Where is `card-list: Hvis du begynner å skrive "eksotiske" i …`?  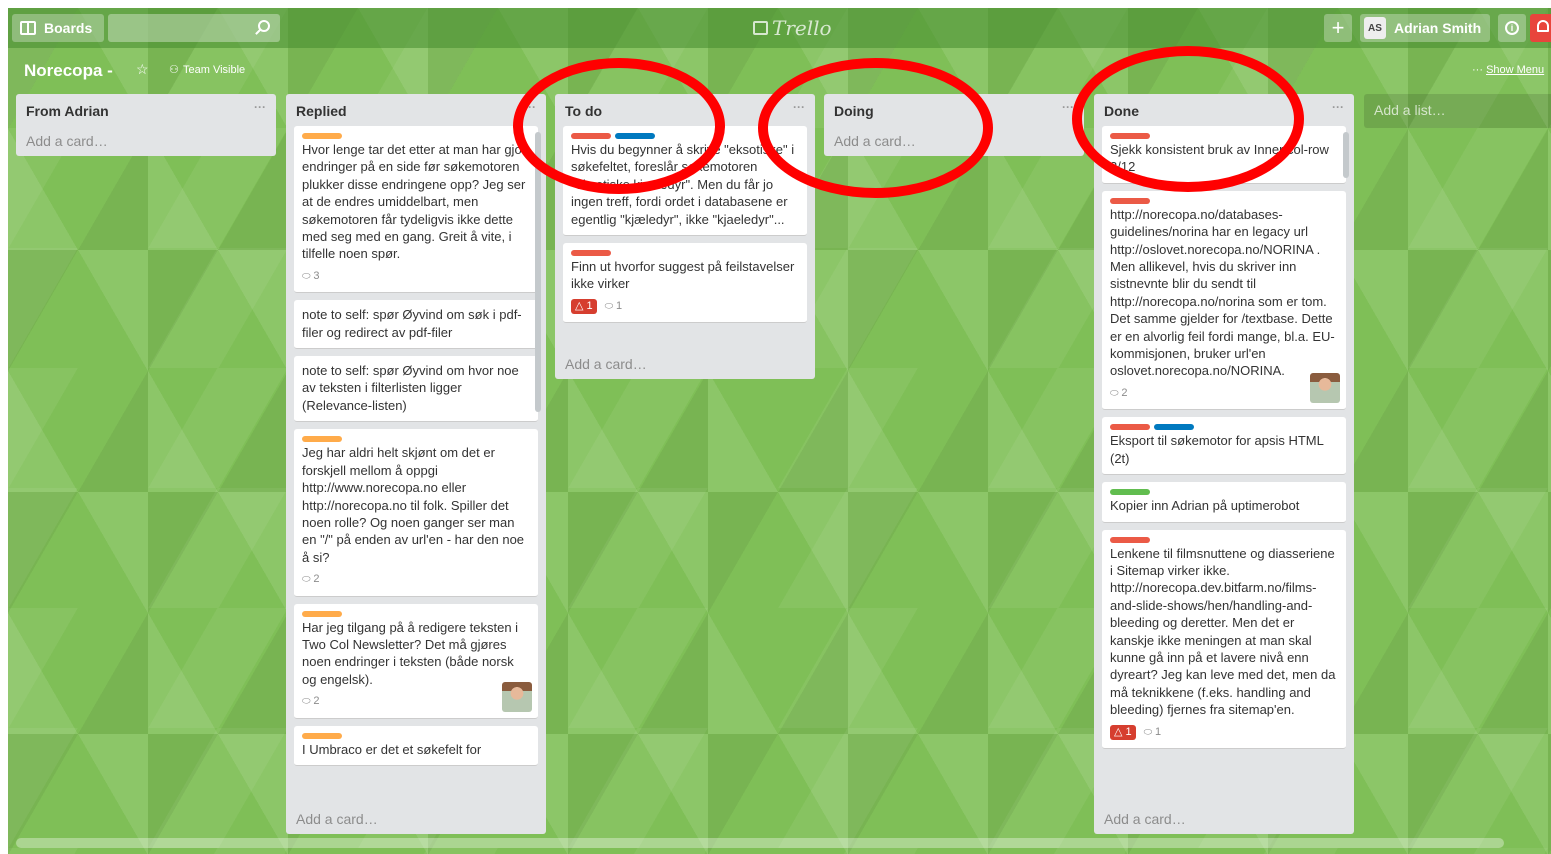 card-list: Hvis du begynner å skrive "eksotiske" i … is located at coordinates (685, 237).